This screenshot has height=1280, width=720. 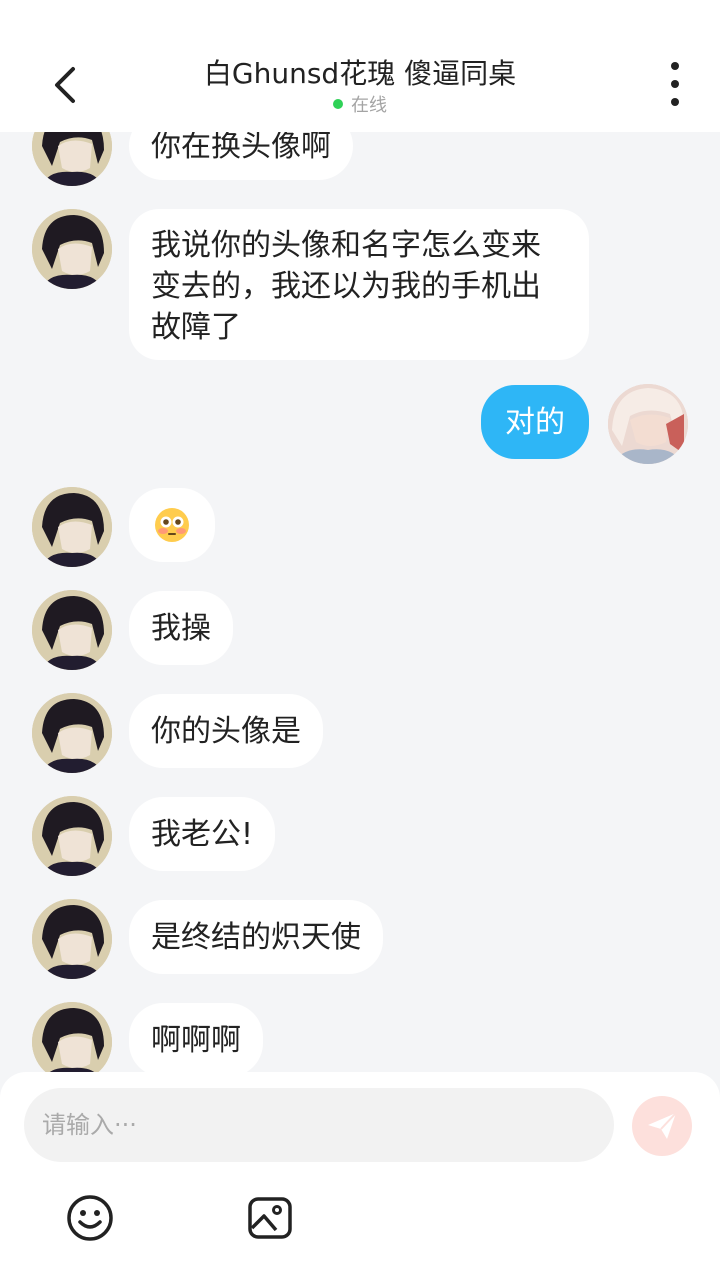 I want to click on message-bubble: 啊啊啊, so click(x=196, y=1039).